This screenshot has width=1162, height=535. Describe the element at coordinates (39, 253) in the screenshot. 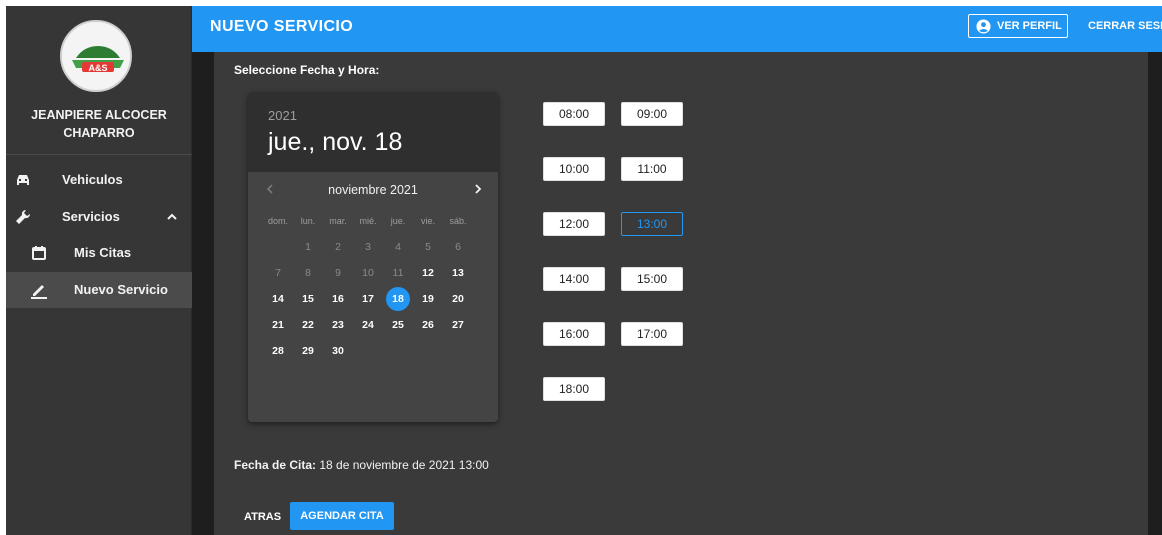

I see `calendar-icon` at that location.